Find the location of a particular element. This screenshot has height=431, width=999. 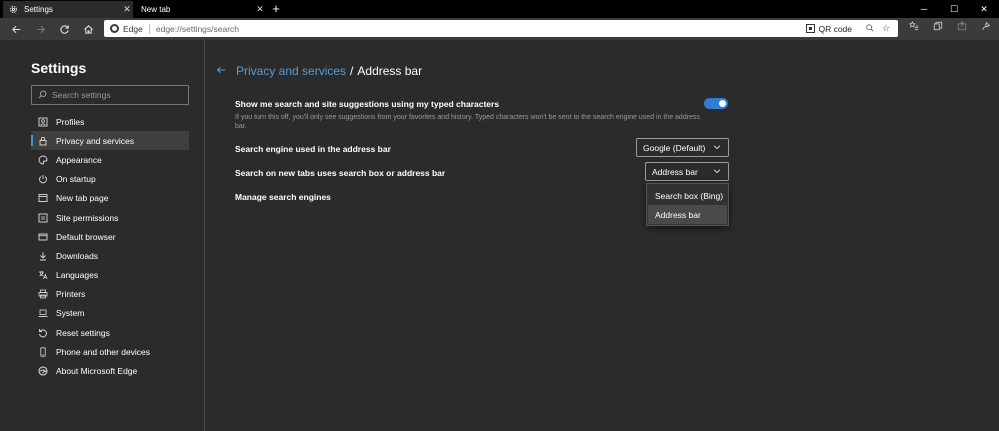

tab-new-tab: New tab ✕ is located at coordinates (200, 9).